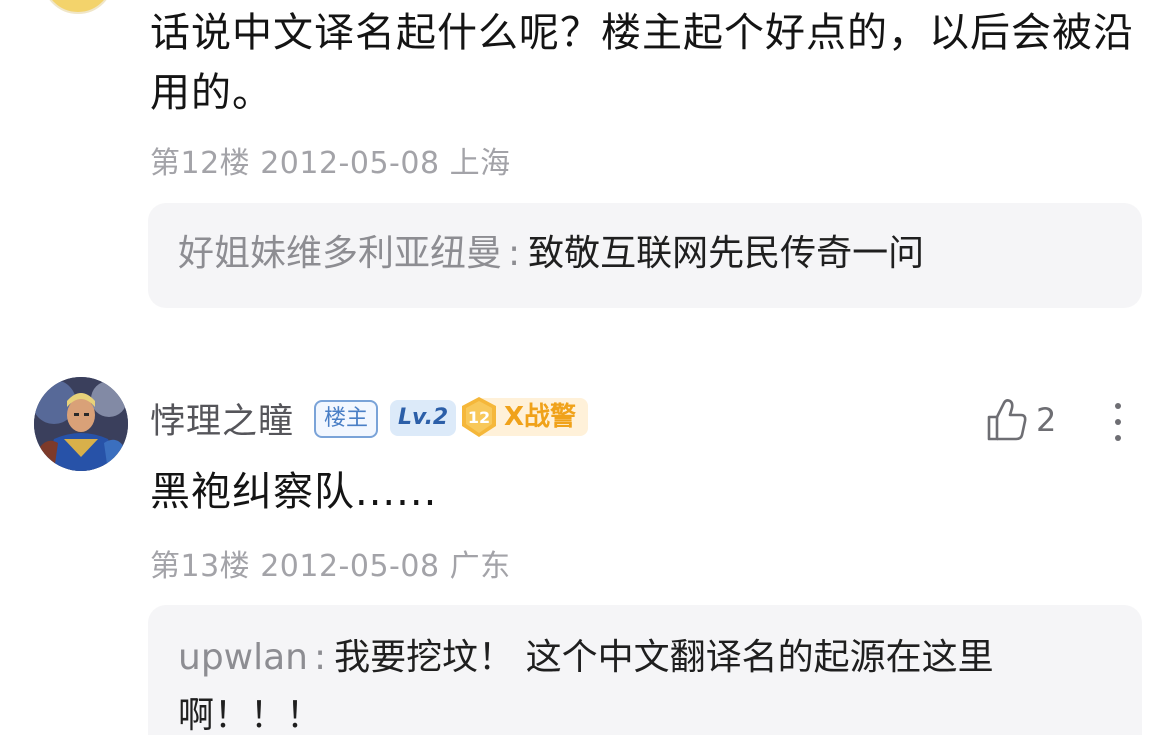 This screenshot has height=735, width=1176. What do you see at coordinates (1046, 420) in the screenshot?
I see `like-count: 2` at bounding box center [1046, 420].